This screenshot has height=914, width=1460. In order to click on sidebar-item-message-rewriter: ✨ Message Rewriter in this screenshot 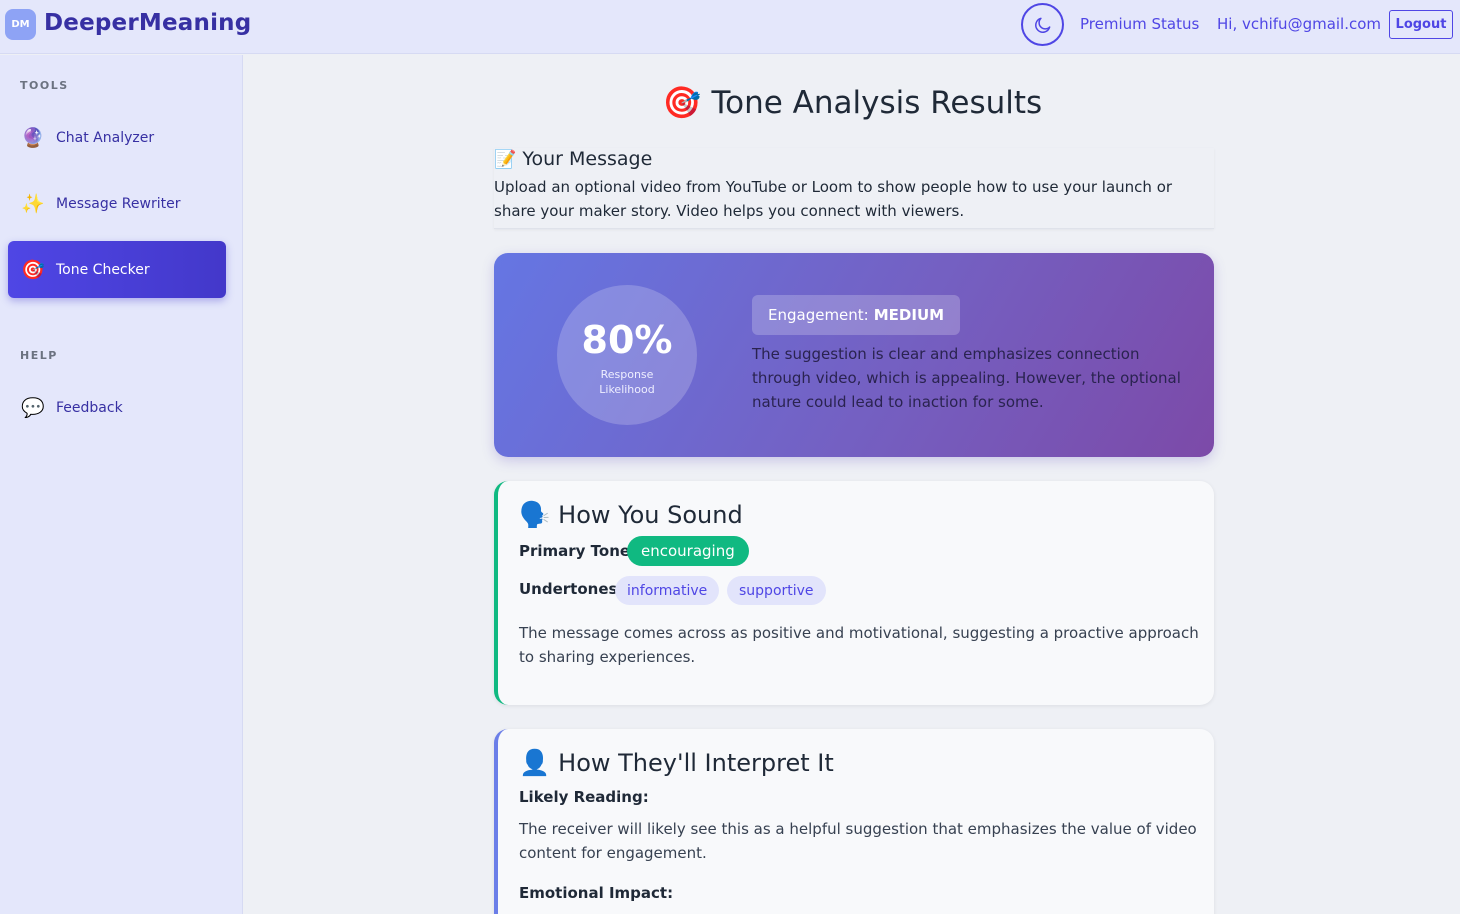, I will do `click(117, 203)`.